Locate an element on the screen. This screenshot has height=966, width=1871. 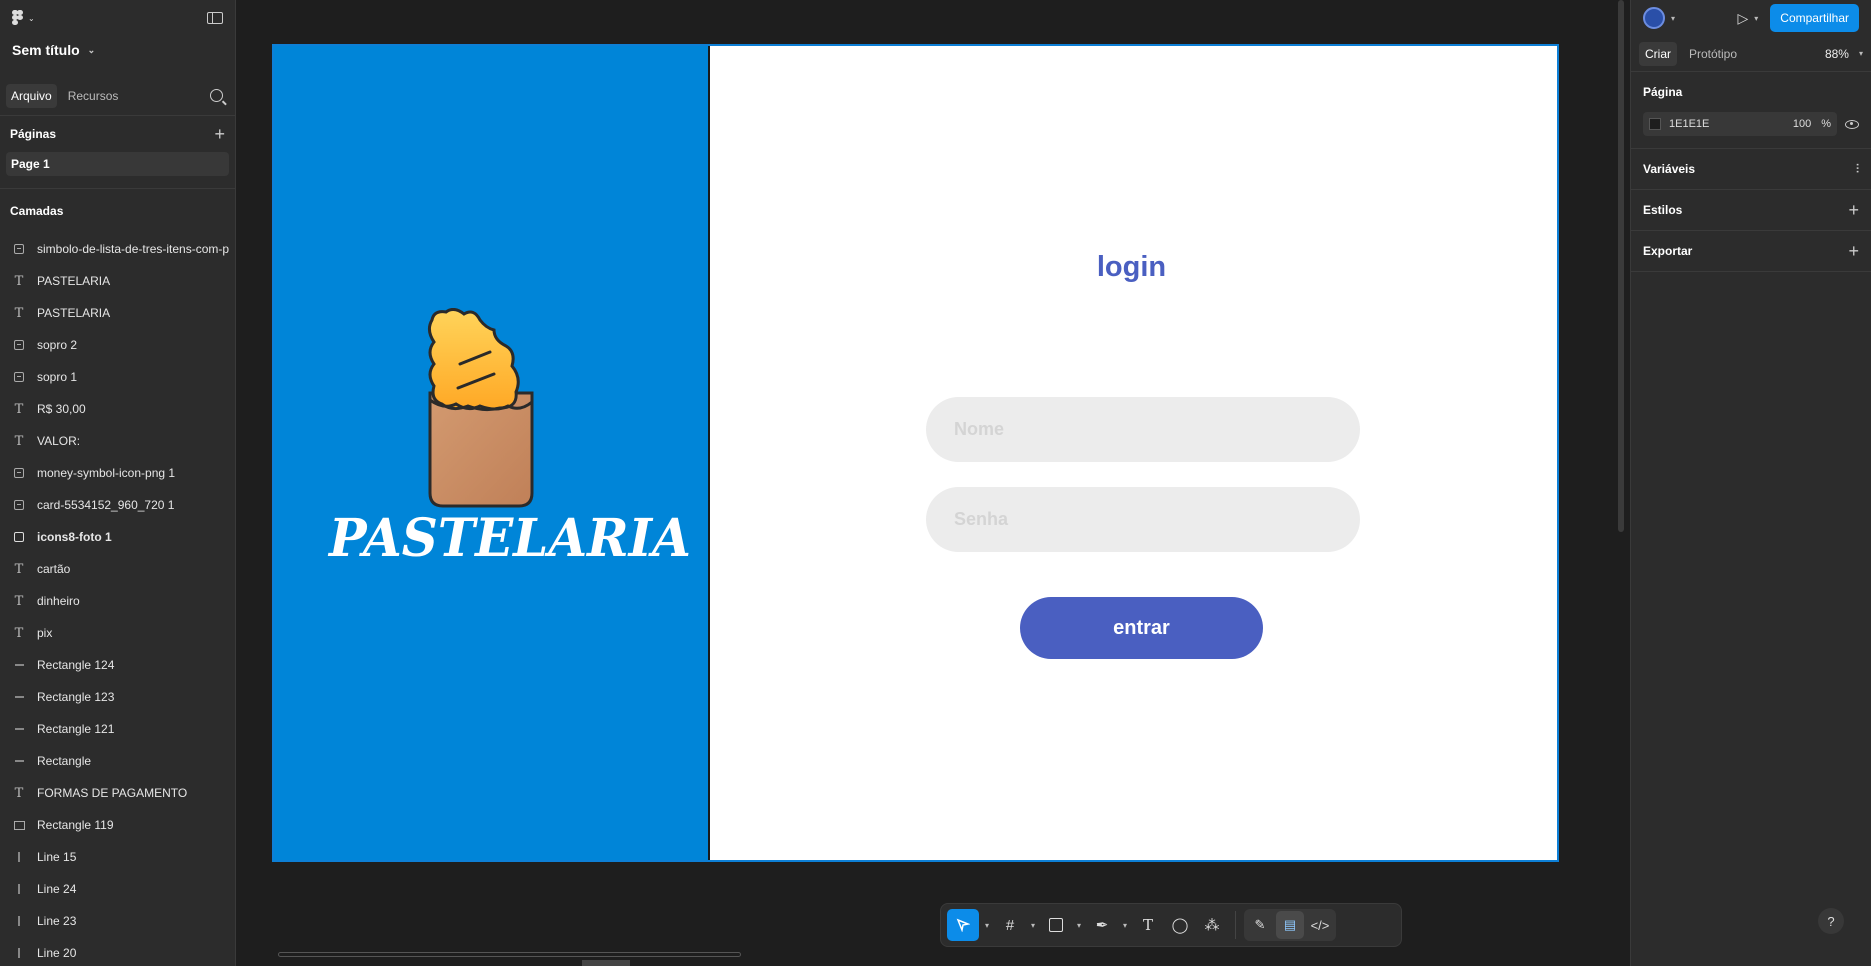
layer-label: Line 23 is located at coordinates (57, 921).